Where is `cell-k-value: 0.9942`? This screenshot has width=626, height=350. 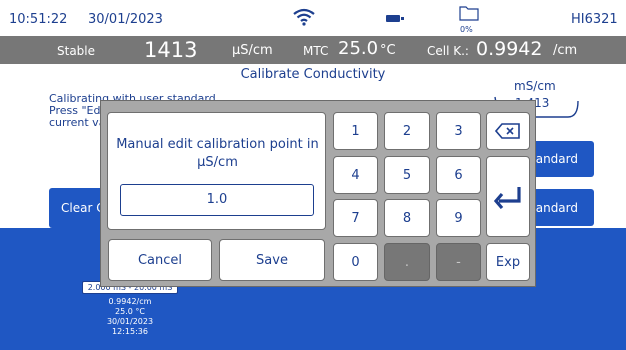
cell-k-value: 0.9942 is located at coordinates (509, 49).